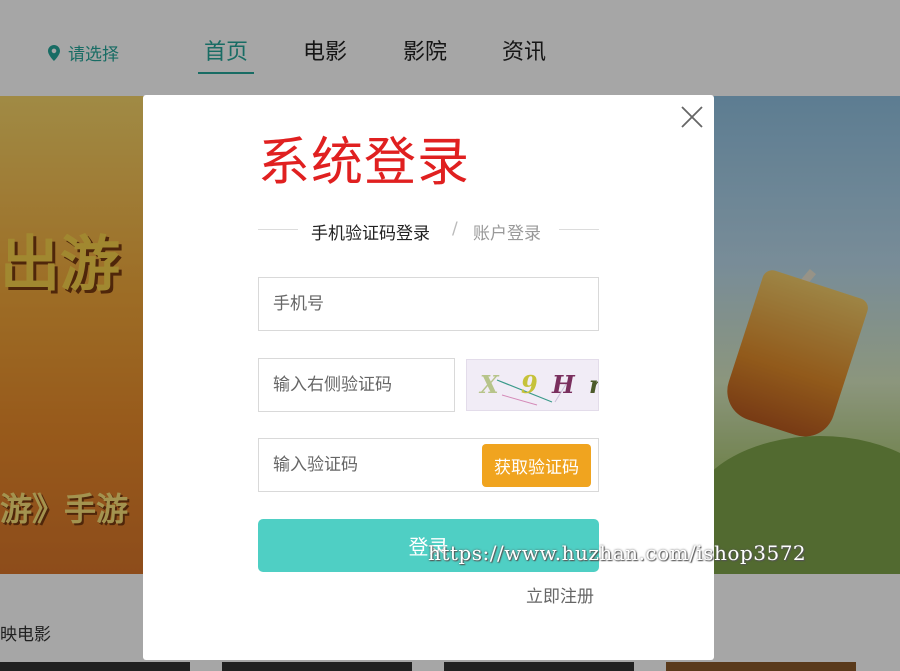 Image resolution: width=900 pixels, height=671 pixels. I want to click on phone-input, so click(428, 304).